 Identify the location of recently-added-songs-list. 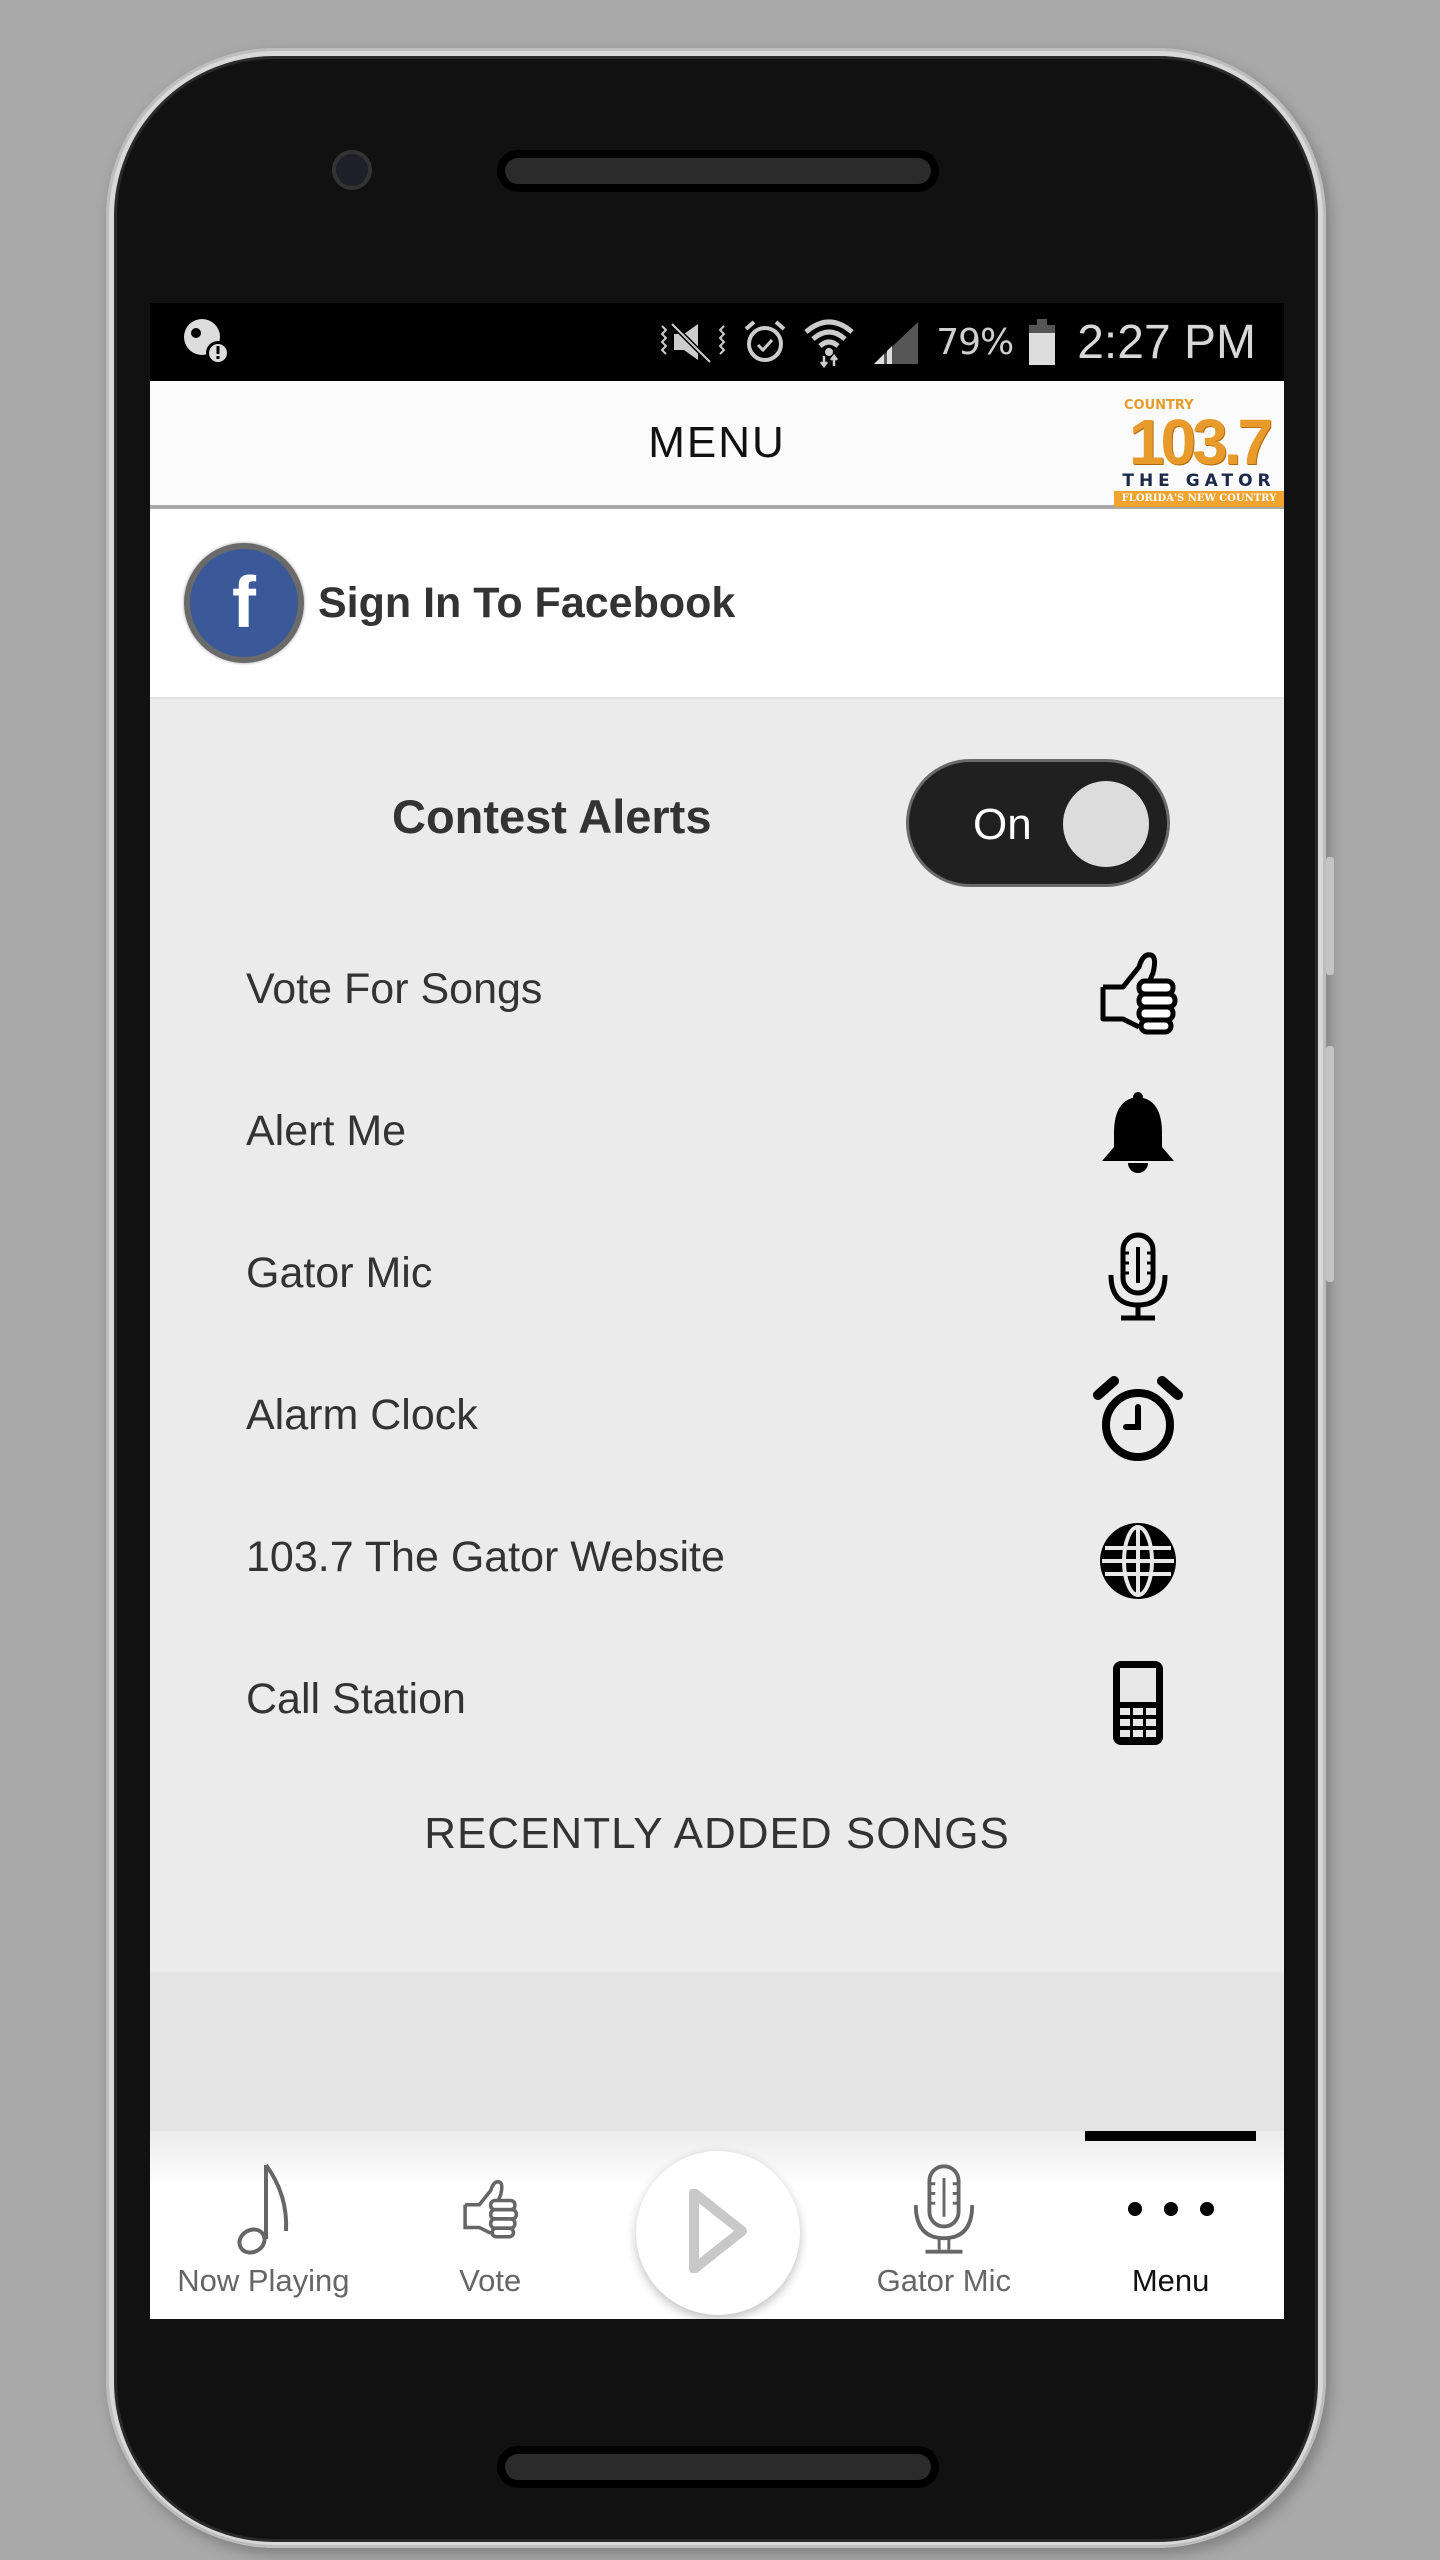
(717, 2053).